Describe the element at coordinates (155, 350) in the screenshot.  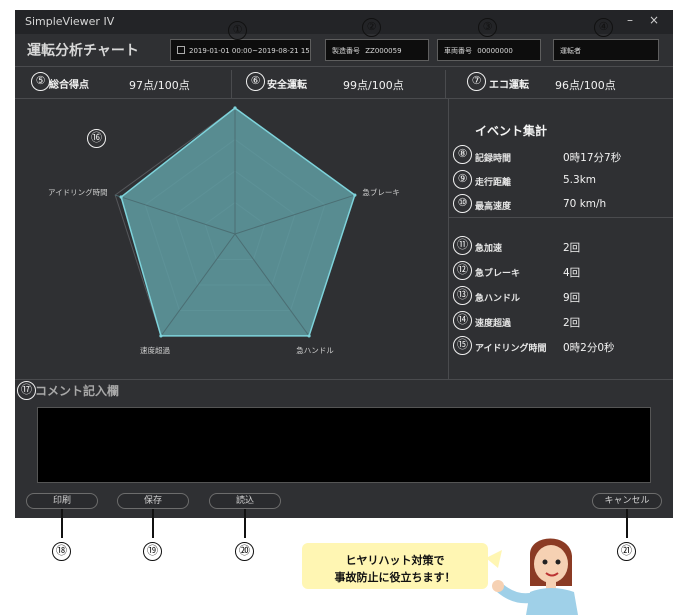
I see `radar-axis-label: 速度超過` at that location.